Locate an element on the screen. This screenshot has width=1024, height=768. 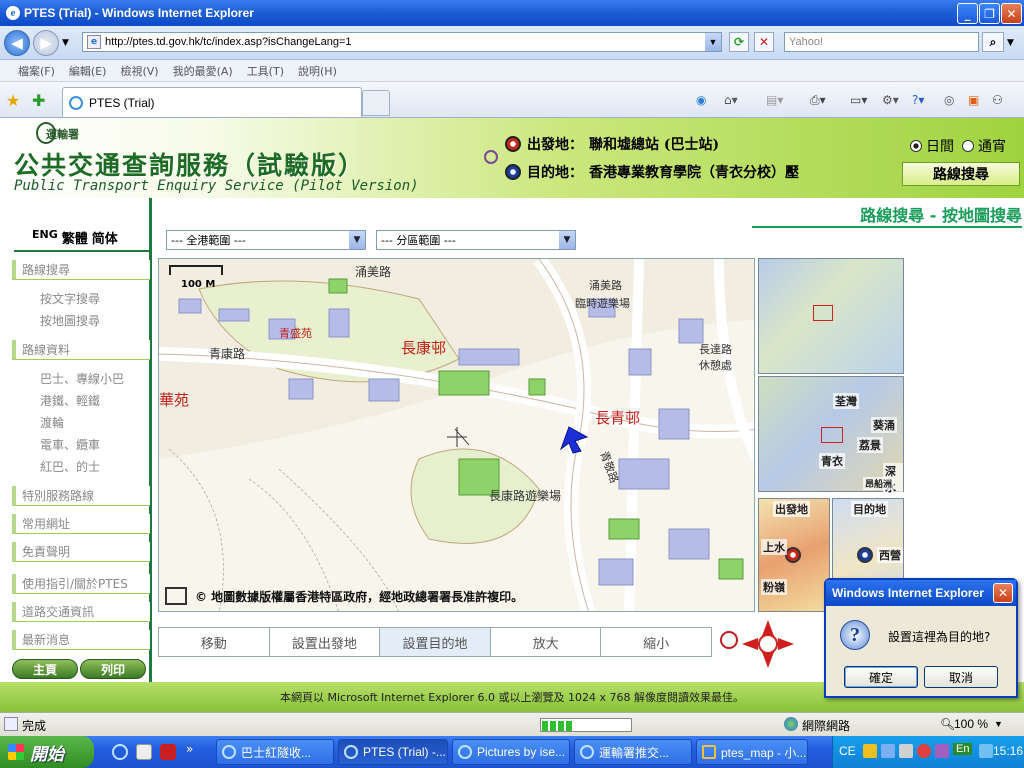
page-menu-icon: ▭▾ is located at coordinates (858, 100).